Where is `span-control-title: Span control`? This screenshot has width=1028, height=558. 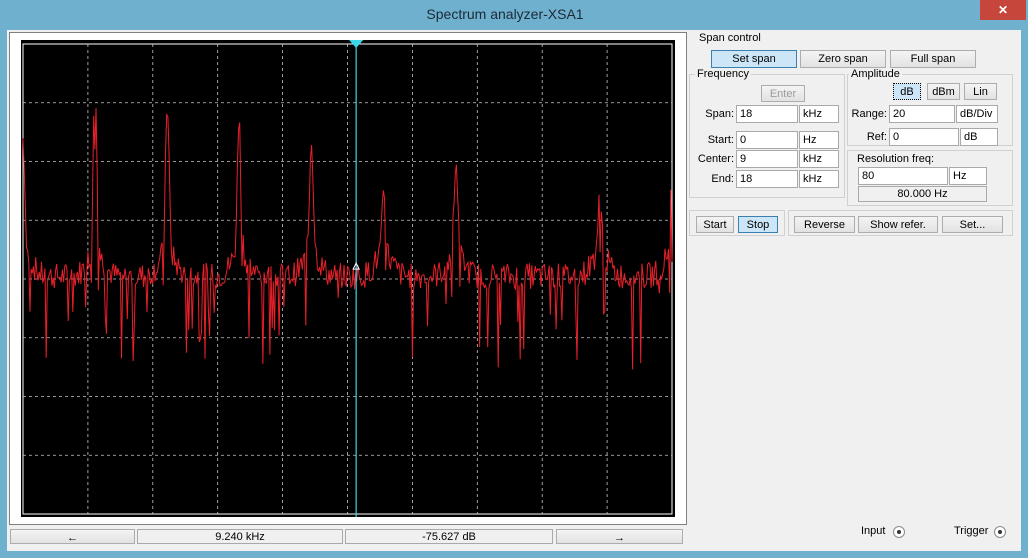 span-control-title: Span control is located at coordinates (730, 38).